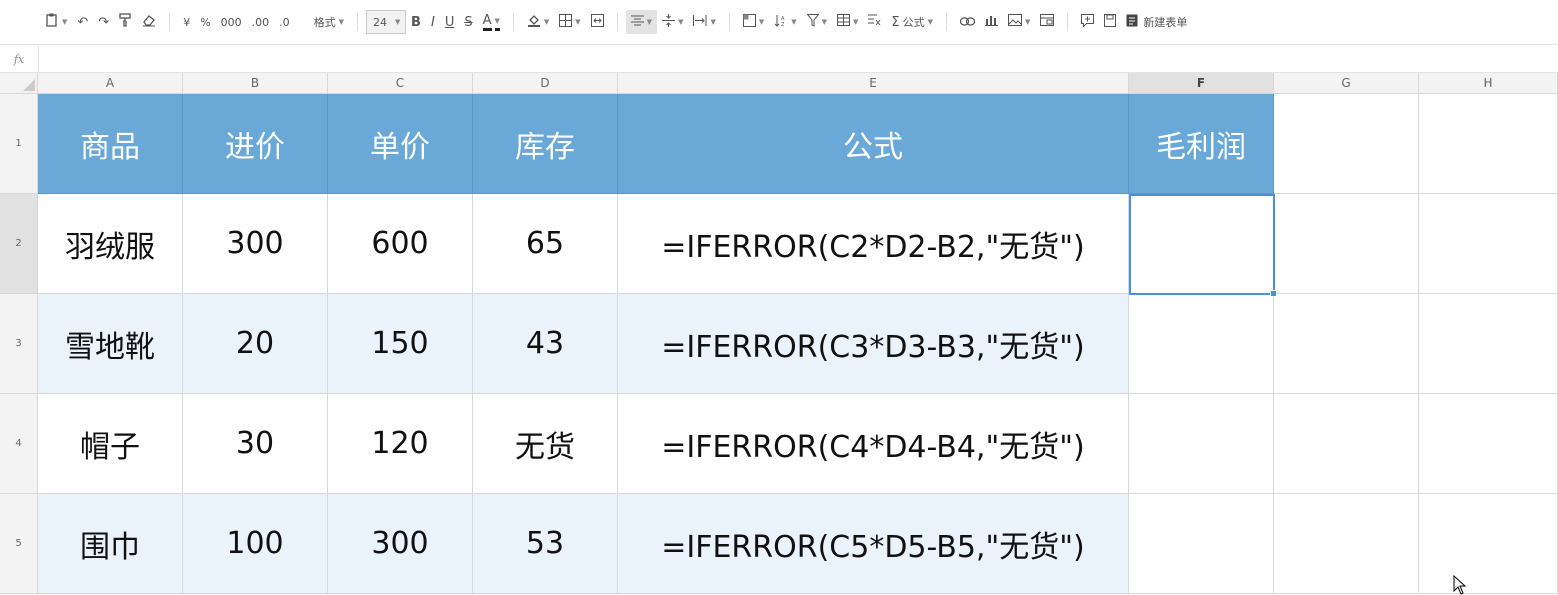 This screenshot has width=1558, height=595. What do you see at coordinates (19, 83) in the screenshot?
I see `select-all-corner` at bounding box center [19, 83].